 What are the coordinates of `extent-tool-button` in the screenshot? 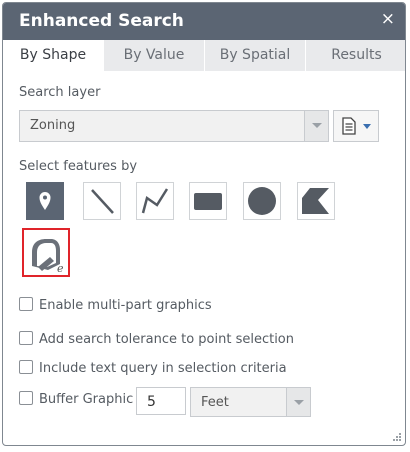 It's located at (208, 201).